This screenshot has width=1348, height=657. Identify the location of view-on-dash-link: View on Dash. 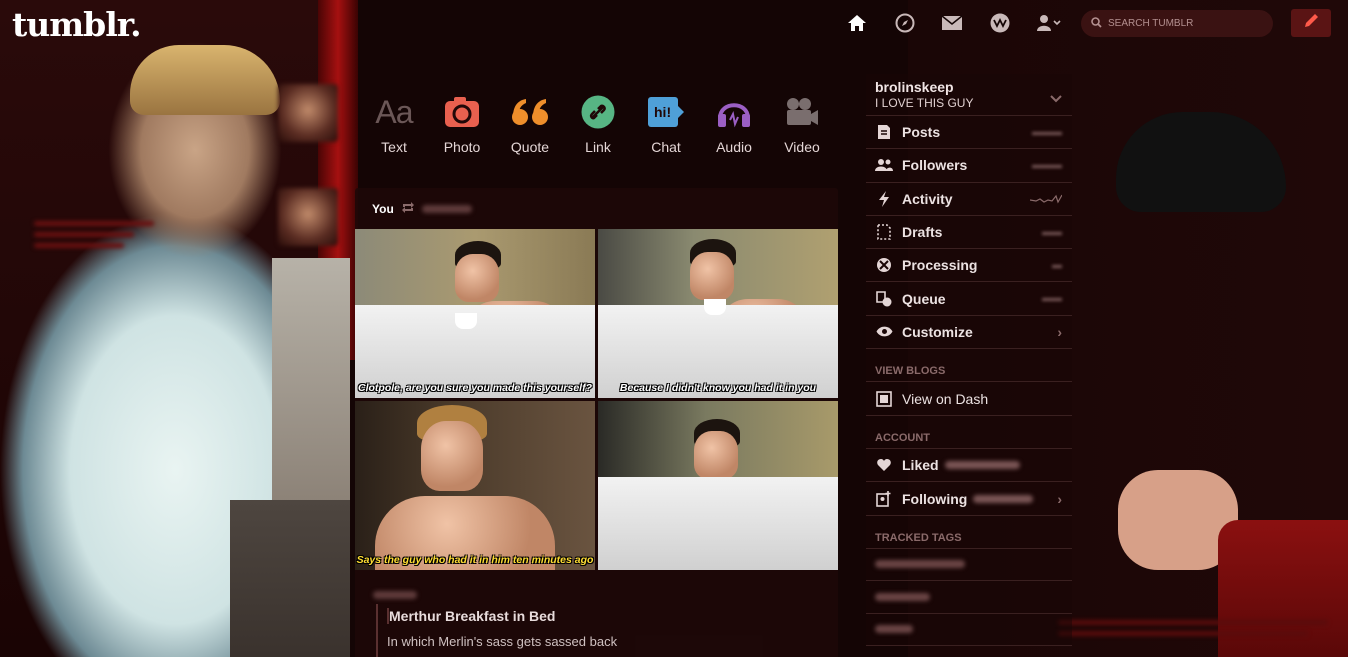
(969, 399).